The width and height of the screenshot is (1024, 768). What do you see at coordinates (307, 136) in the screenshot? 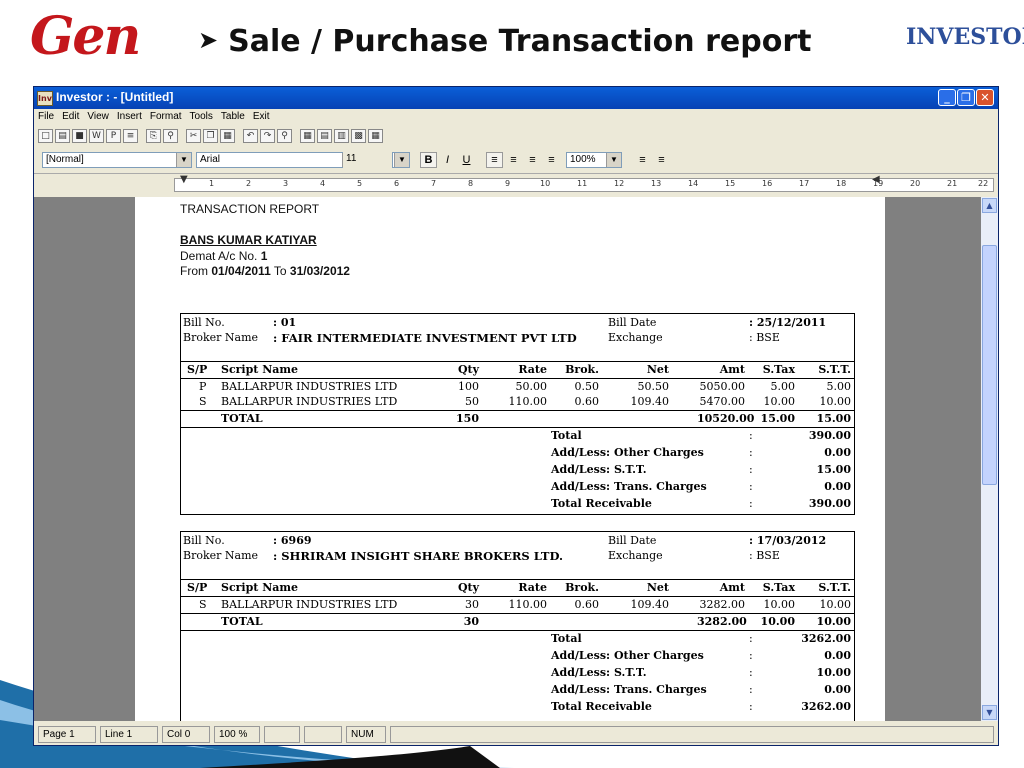
I see `table-insert-icon: ▦` at bounding box center [307, 136].